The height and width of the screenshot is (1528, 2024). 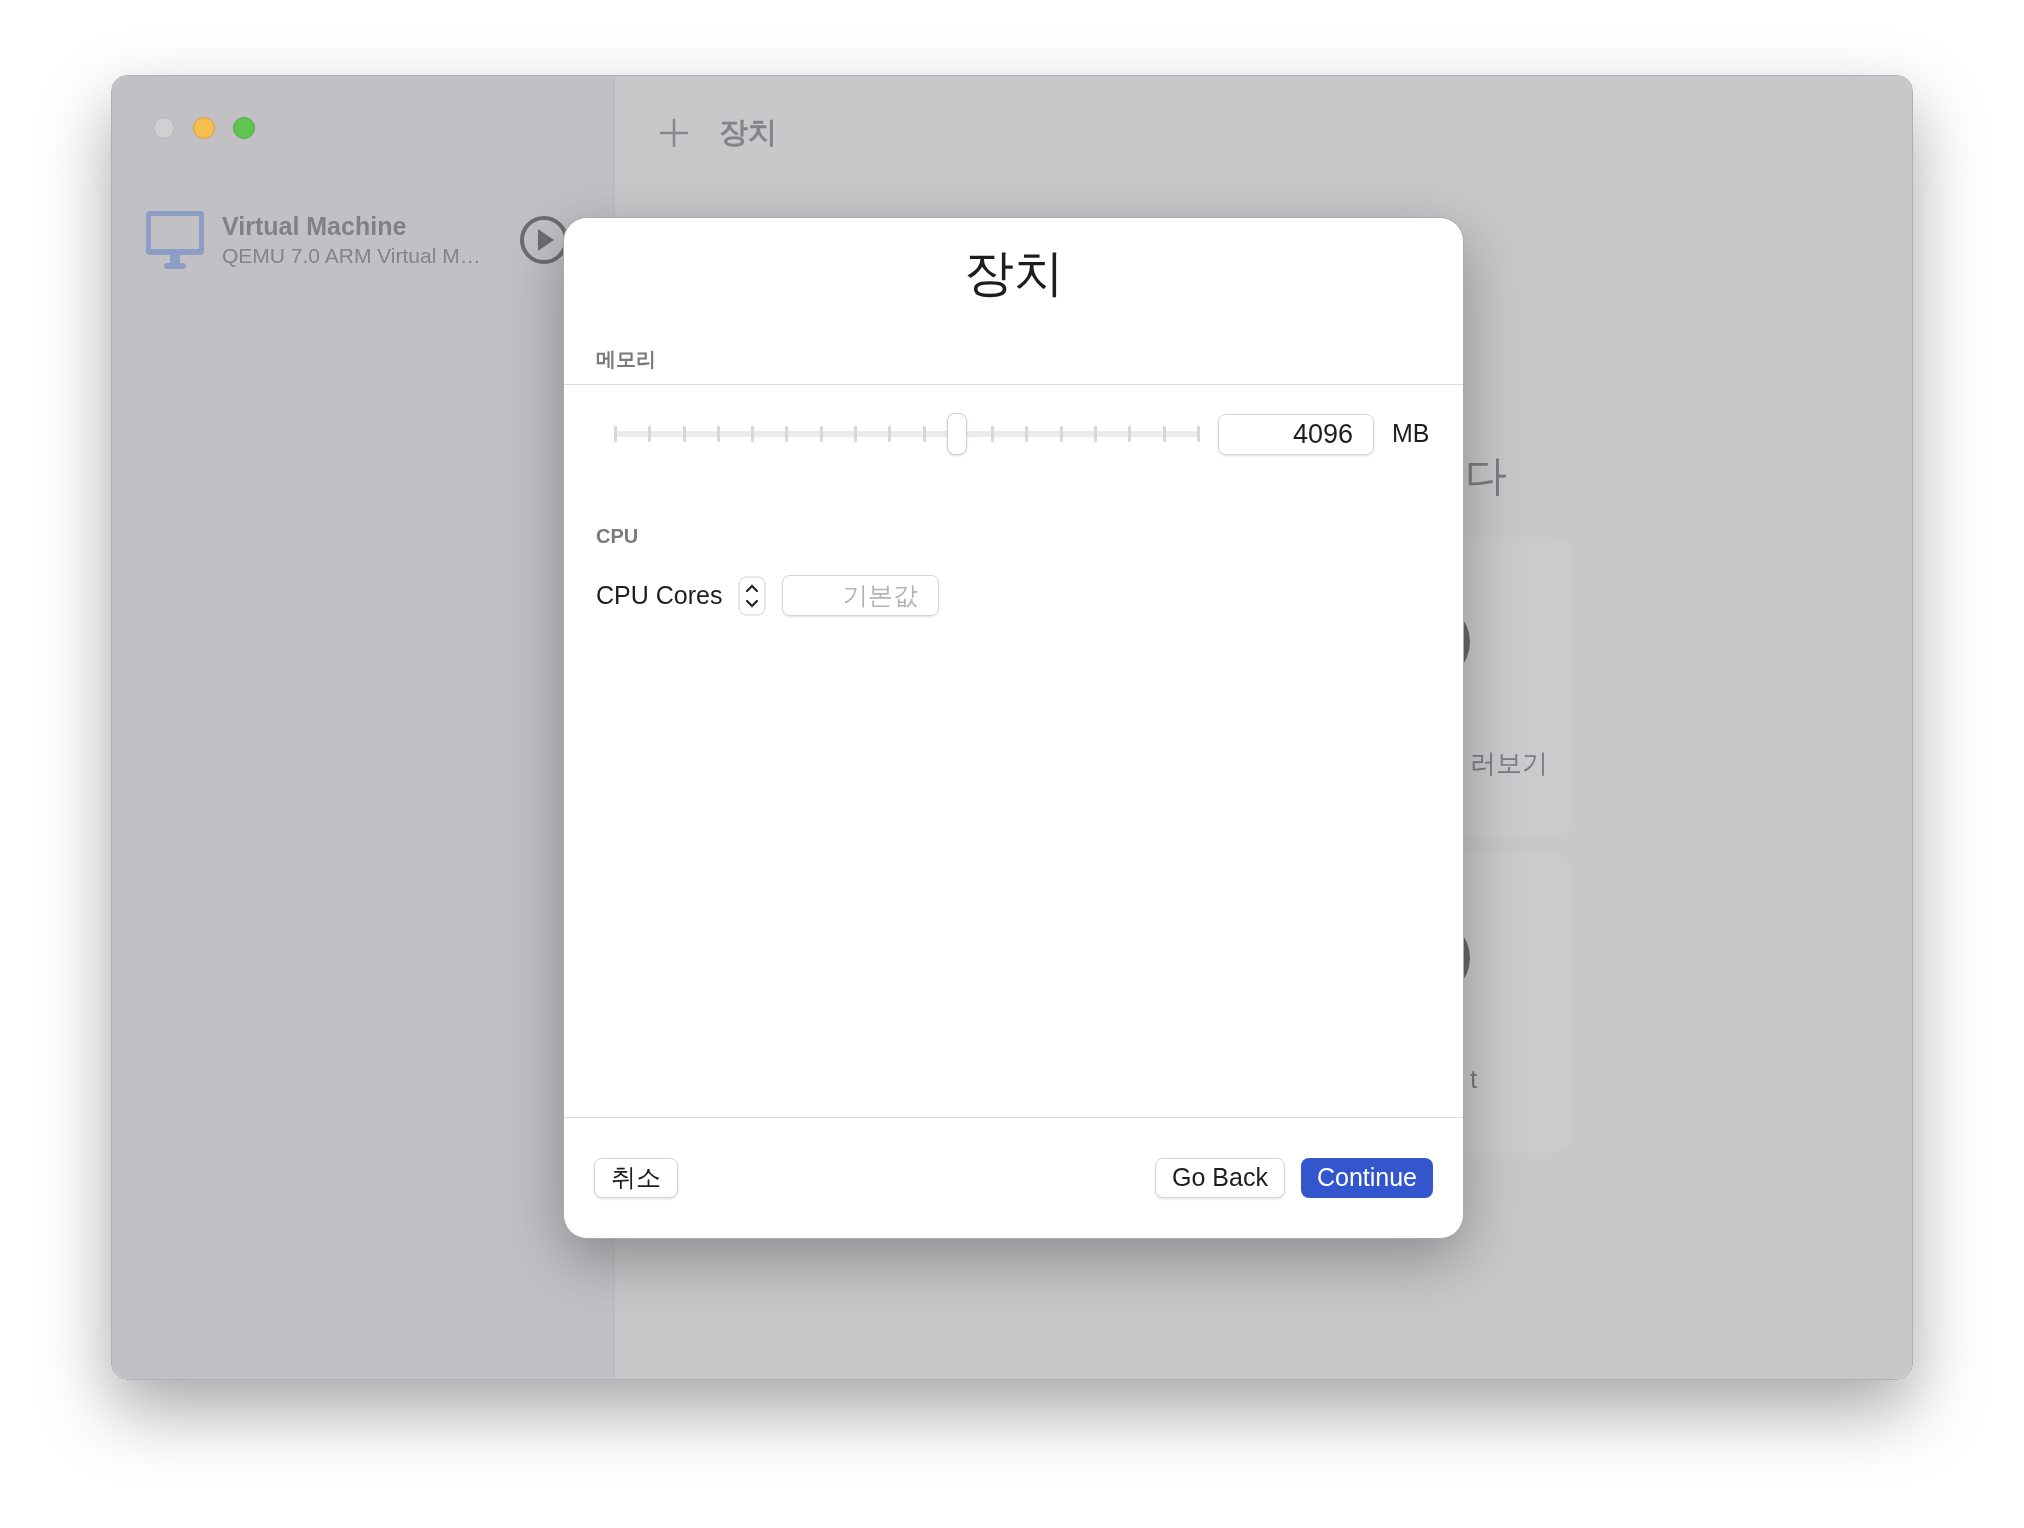 I want to click on section-heading: CPU, so click(x=617, y=536).